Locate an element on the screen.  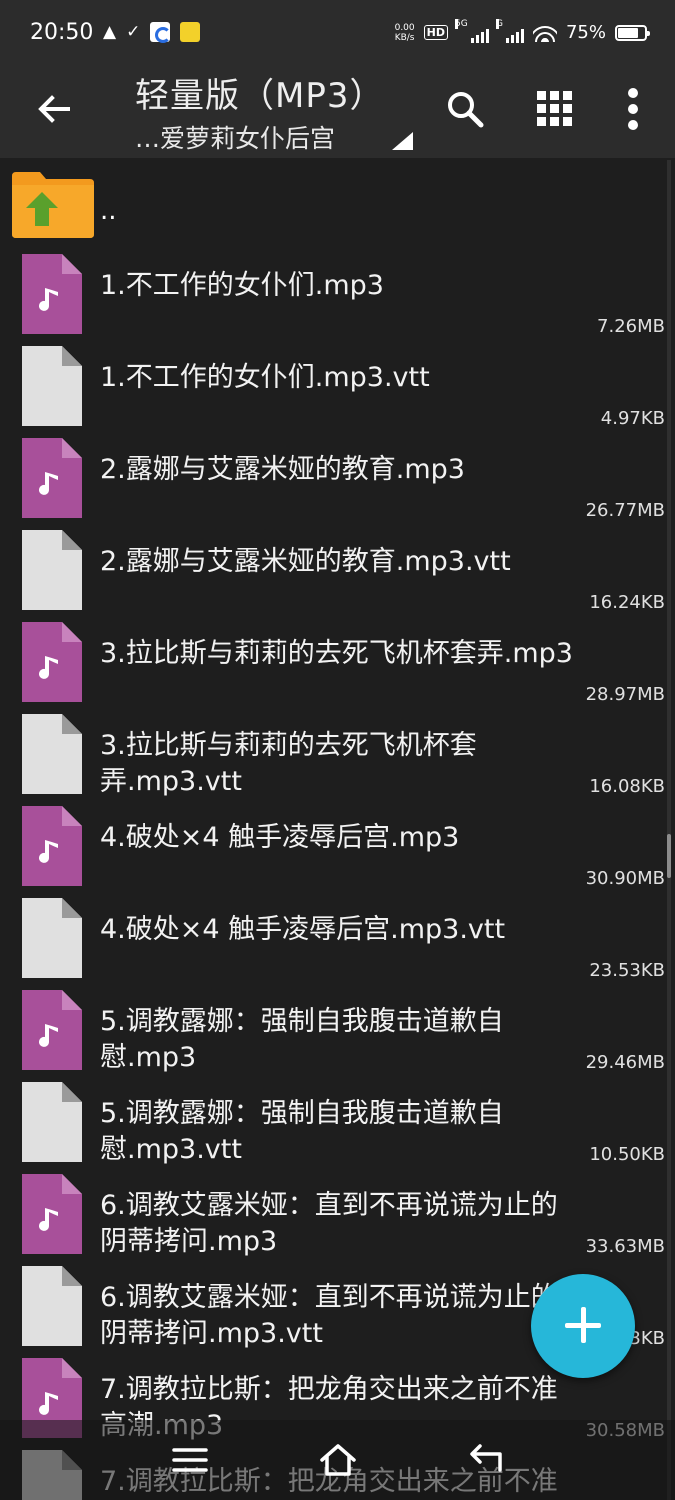
grid-view-button is located at coordinates (555, 109).